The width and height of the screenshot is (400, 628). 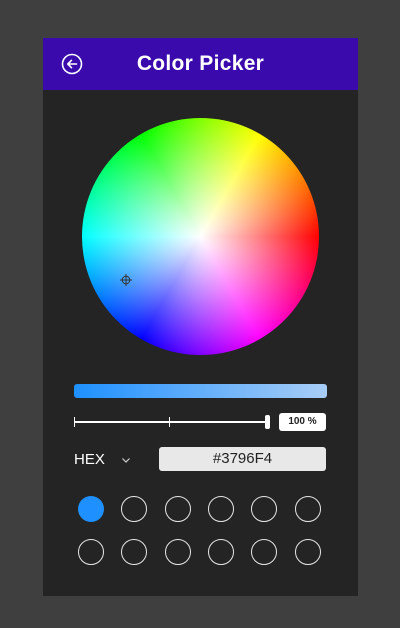 I want to click on chevron-down-icon, so click(x=126, y=460).